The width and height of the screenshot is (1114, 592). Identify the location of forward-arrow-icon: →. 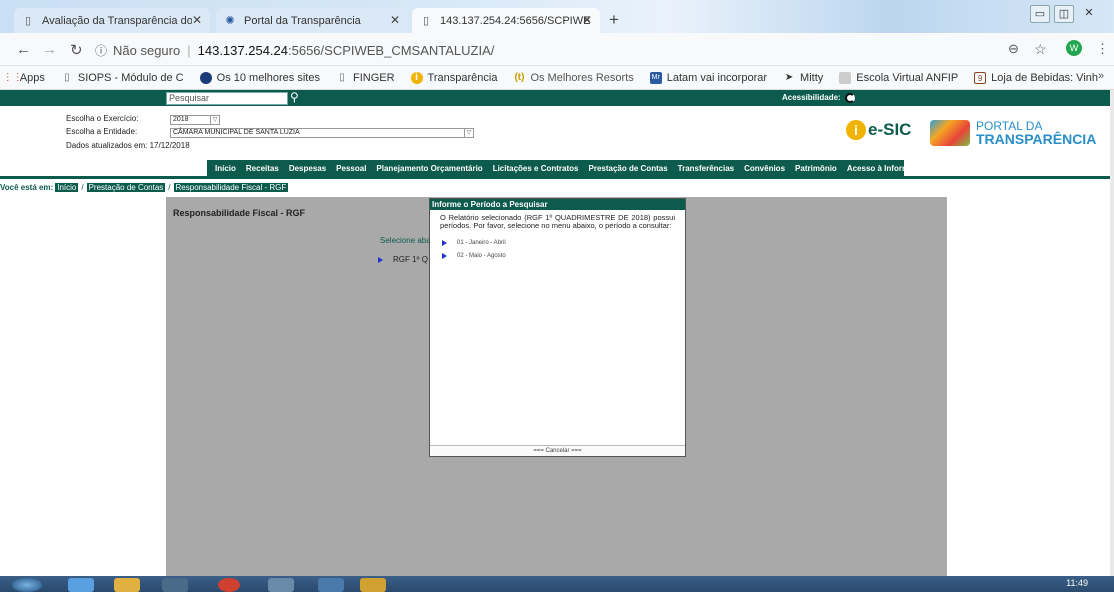
(49, 49).